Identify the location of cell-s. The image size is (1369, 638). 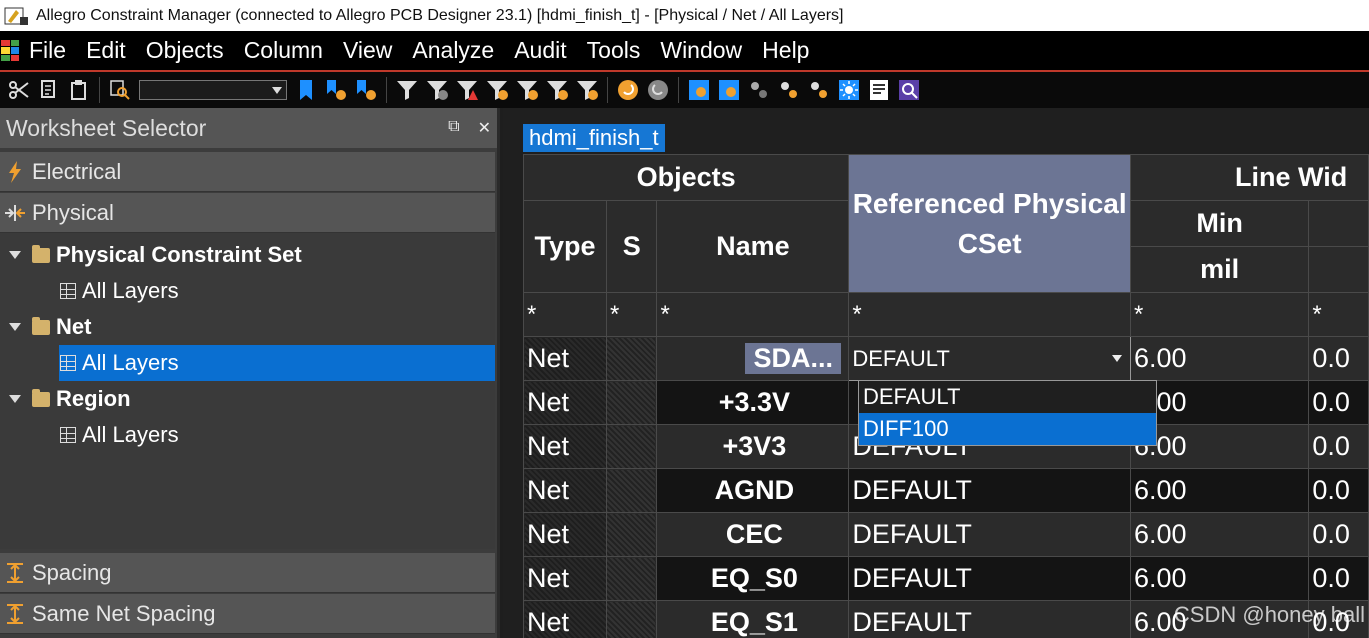
(631, 446).